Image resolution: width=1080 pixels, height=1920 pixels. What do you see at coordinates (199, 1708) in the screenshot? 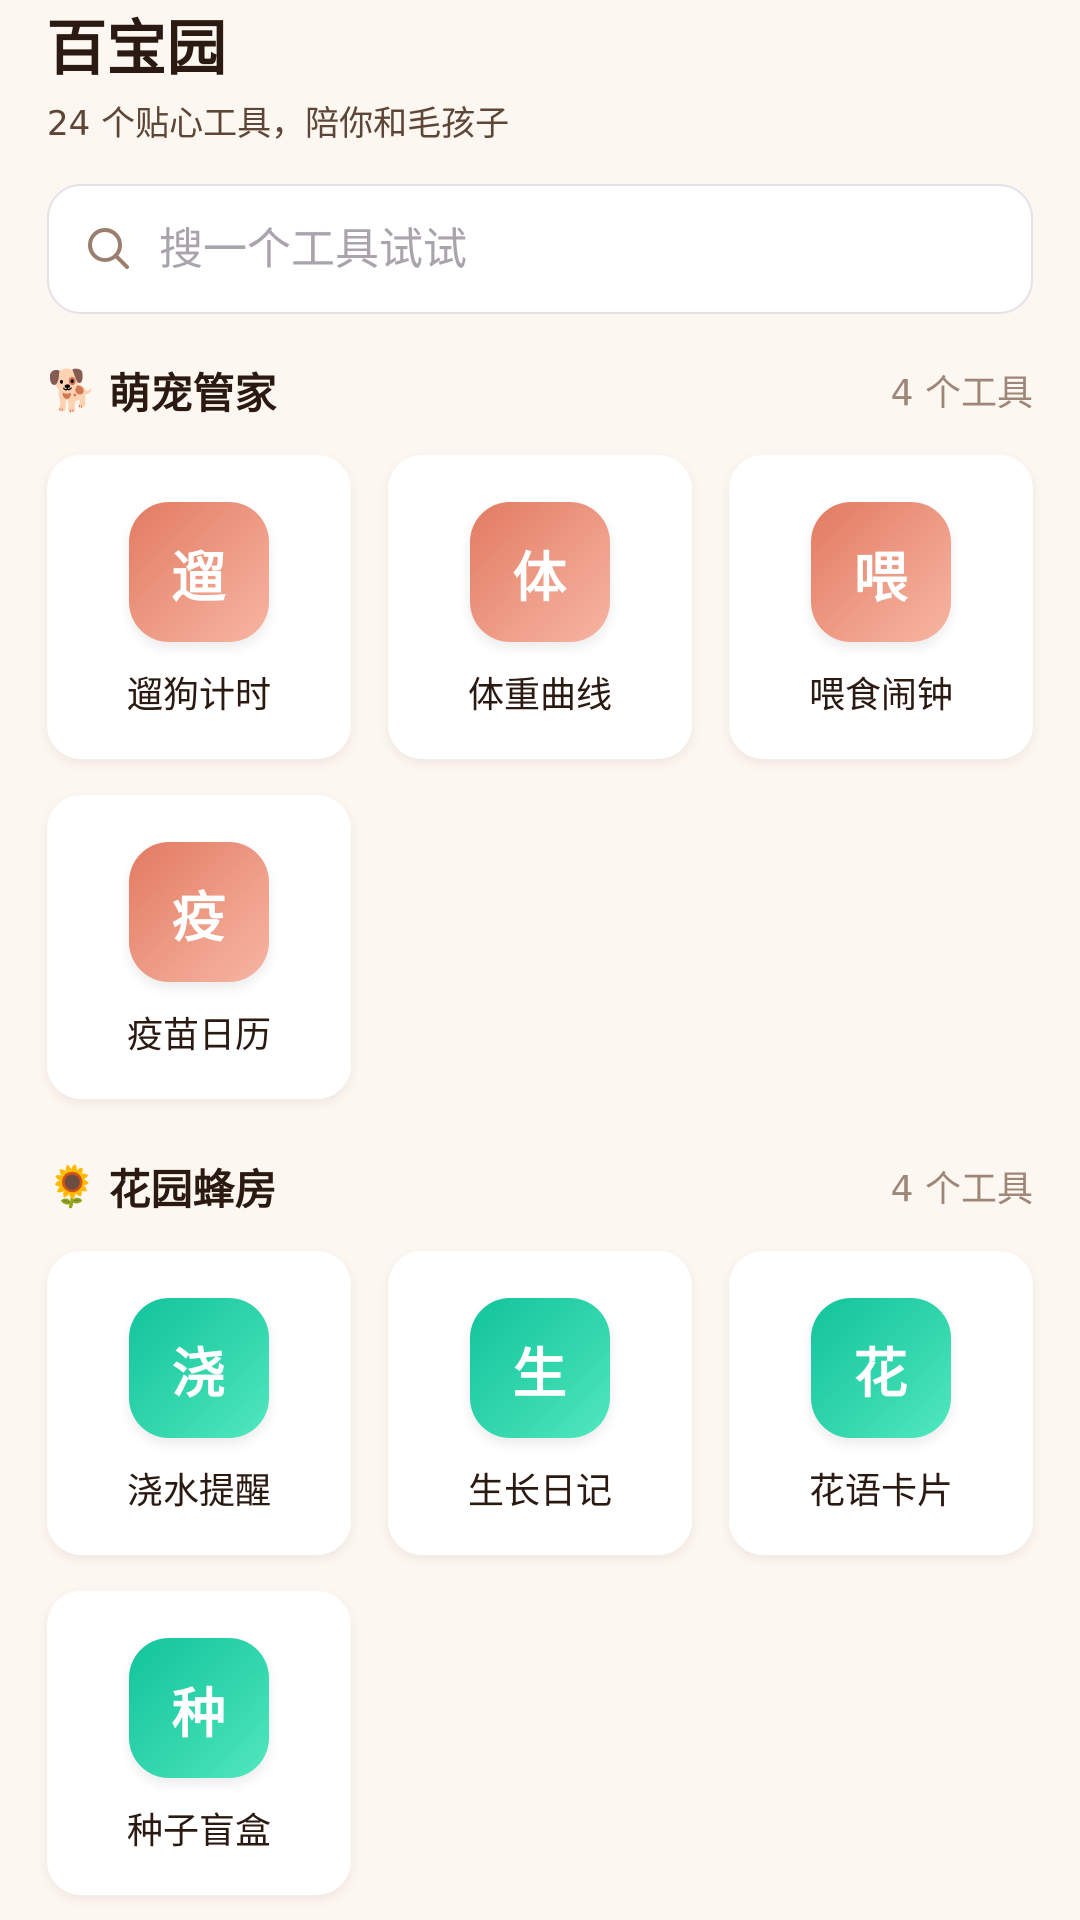
I see `seed-icon: 种` at bounding box center [199, 1708].